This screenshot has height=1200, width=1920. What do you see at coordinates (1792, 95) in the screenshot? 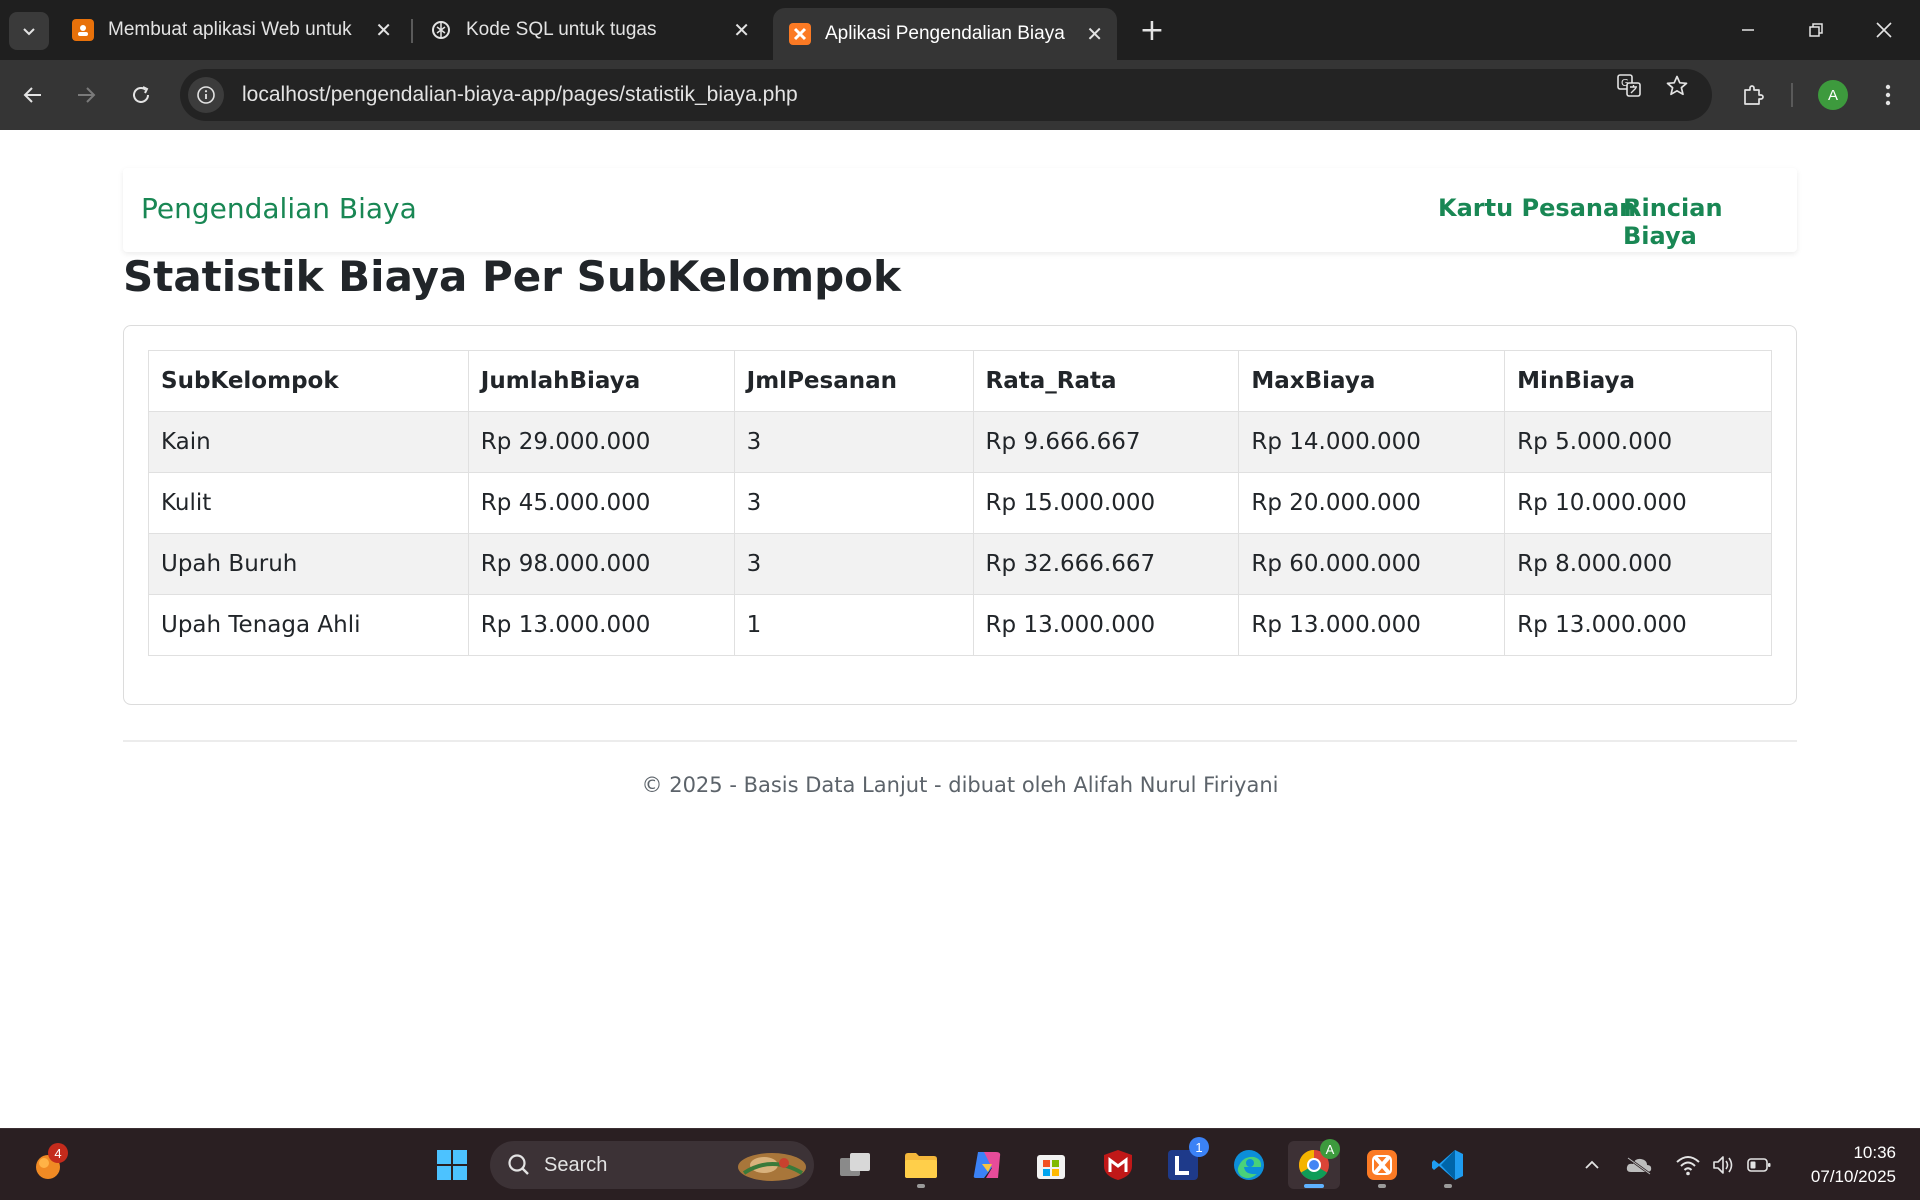
I see `toolbar-divider` at bounding box center [1792, 95].